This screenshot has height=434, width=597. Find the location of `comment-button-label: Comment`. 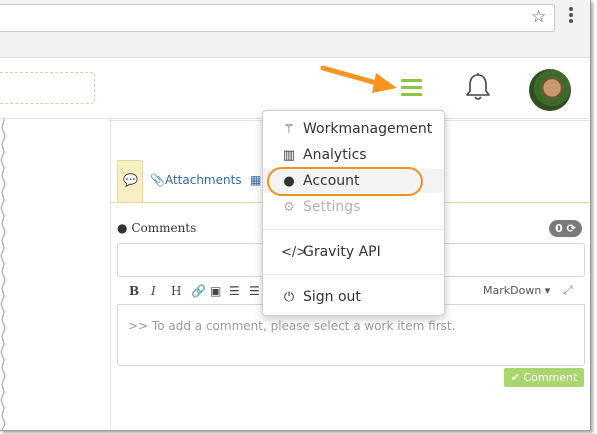

comment-button-label: Comment is located at coordinates (550, 377).